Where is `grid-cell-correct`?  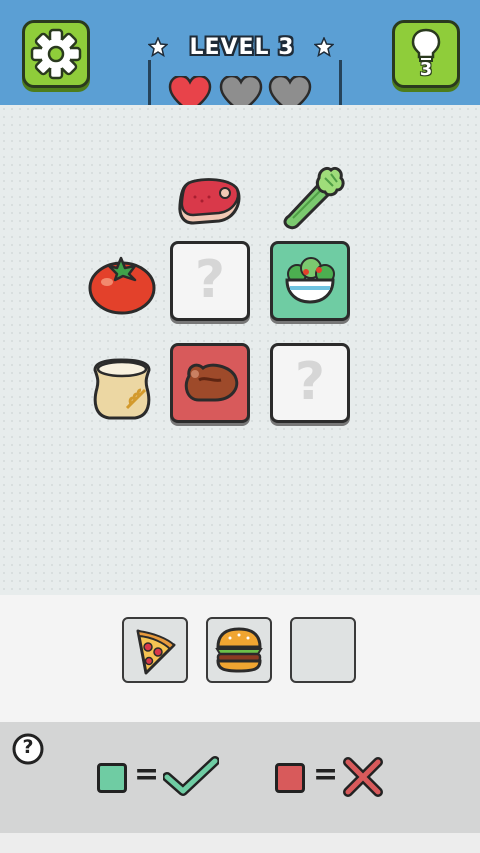
grid-cell-correct is located at coordinates (310, 281).